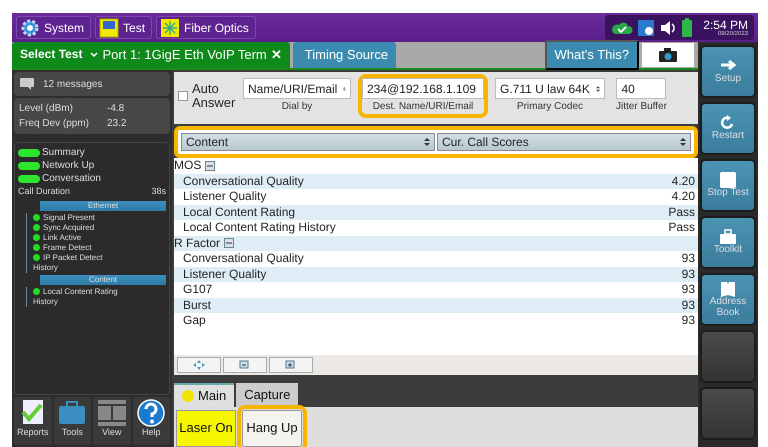  What do you see at coordinates (728, 180) in the screenshot?
I see `stop-icon` at bounding box center [728, 180].